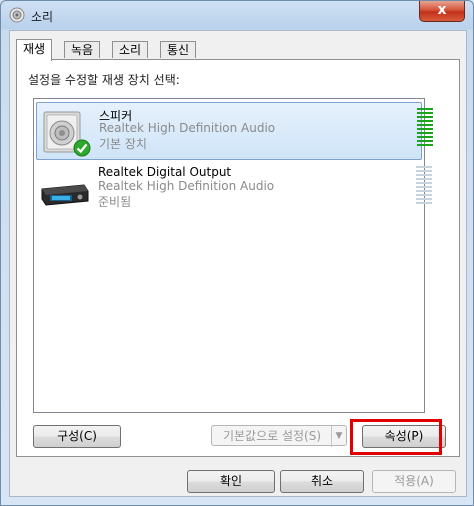 The width and height of the screenshot is (474, 506). Describe the element at coordinates (123, 144) in the screenshot. I see `device-status: 기본 장치` at that location.